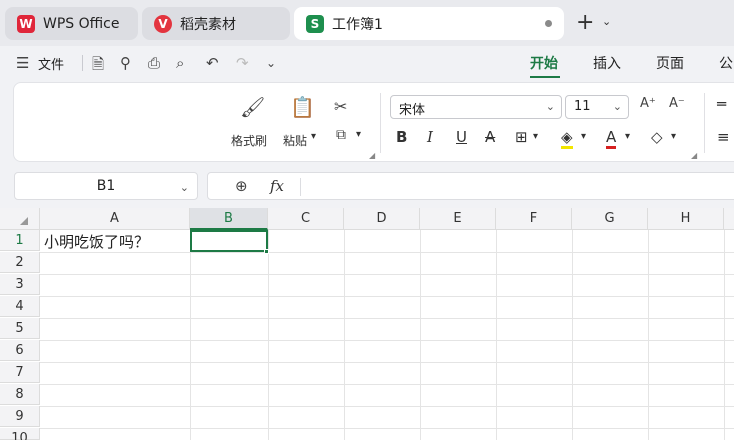 The width and height of the screenshot is (734, 440). What do you see at coordinates (470, 186) in the screenshot?
I see `formula-bar: ⊕ fx` at bounding box center [470, 186].